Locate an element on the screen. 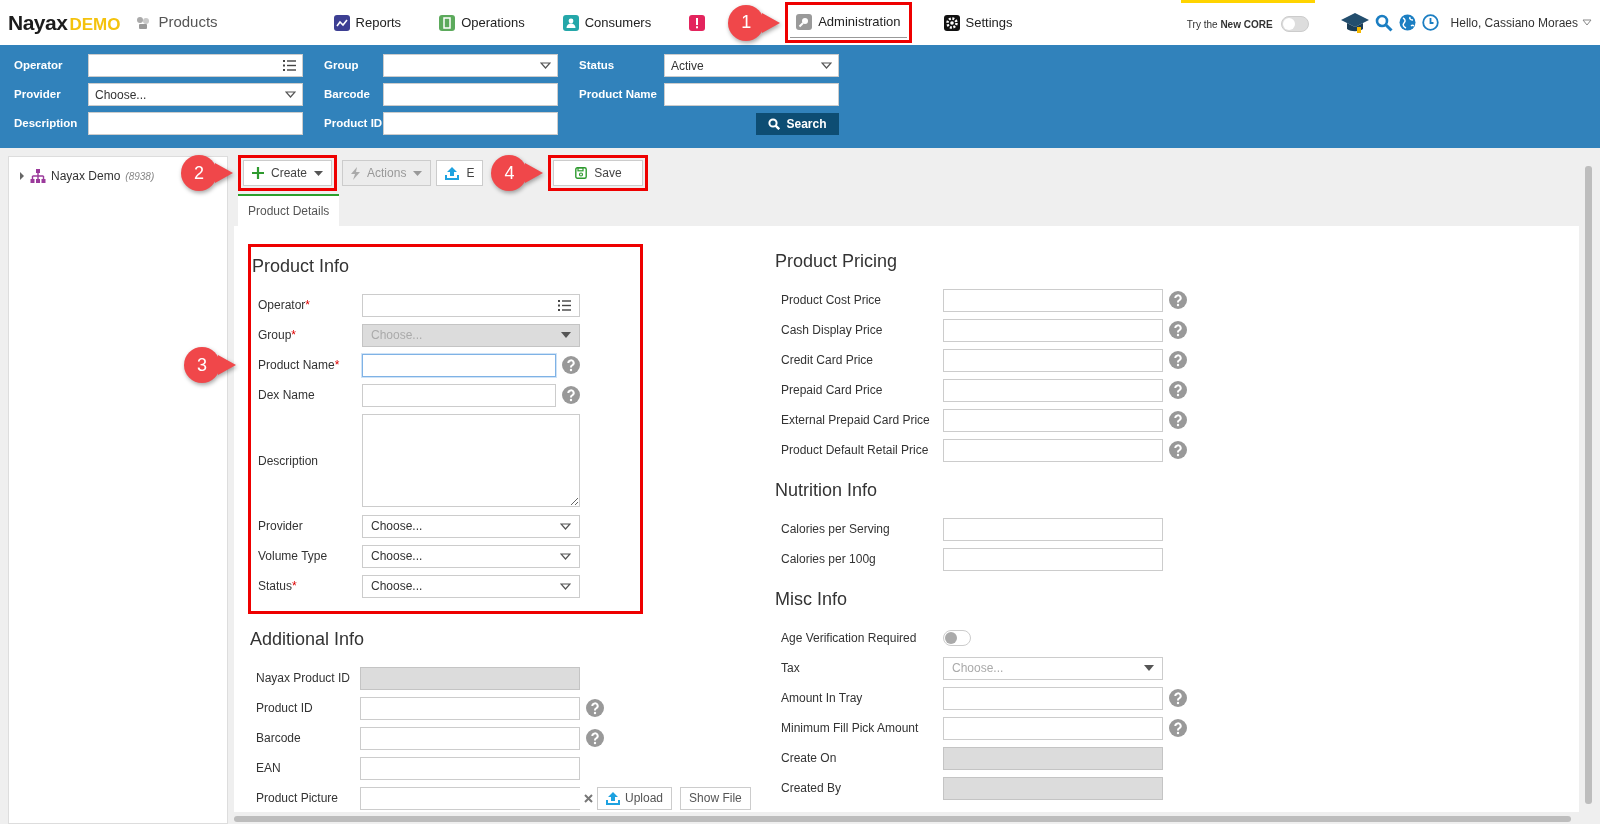 Image resolution: width=1600 pixels, height=824 pixels. field-label: Dex Name is located at coordinates (287, 395).